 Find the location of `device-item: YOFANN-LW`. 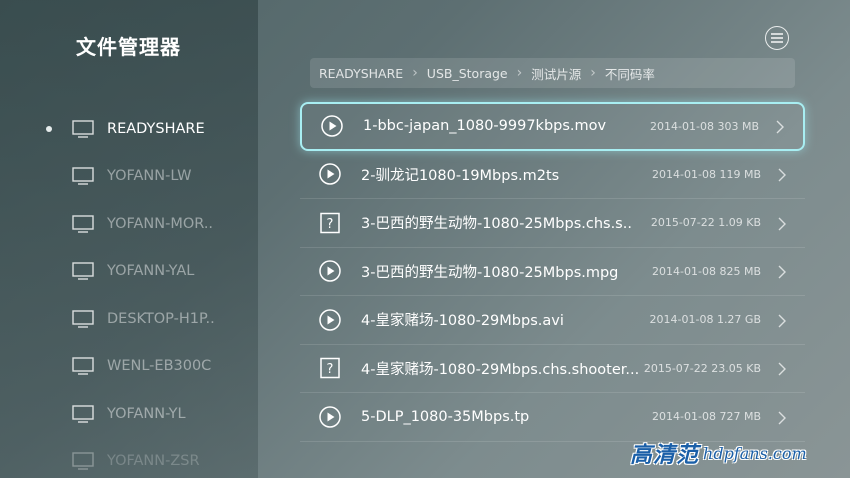

device-item: YOFANN-LW is located at coordinates (129, 177).